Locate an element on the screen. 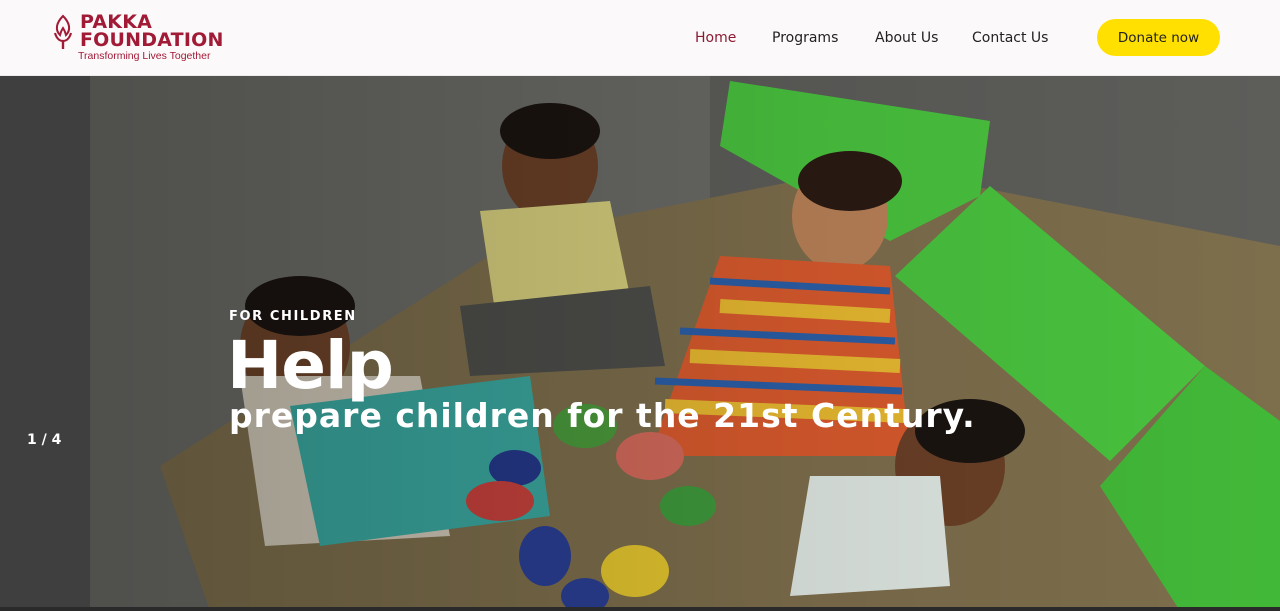 The width and height of the screenshot is (1280, 611). brand-tagline: Transforming Lives Together is located at coordinates (144, 56).